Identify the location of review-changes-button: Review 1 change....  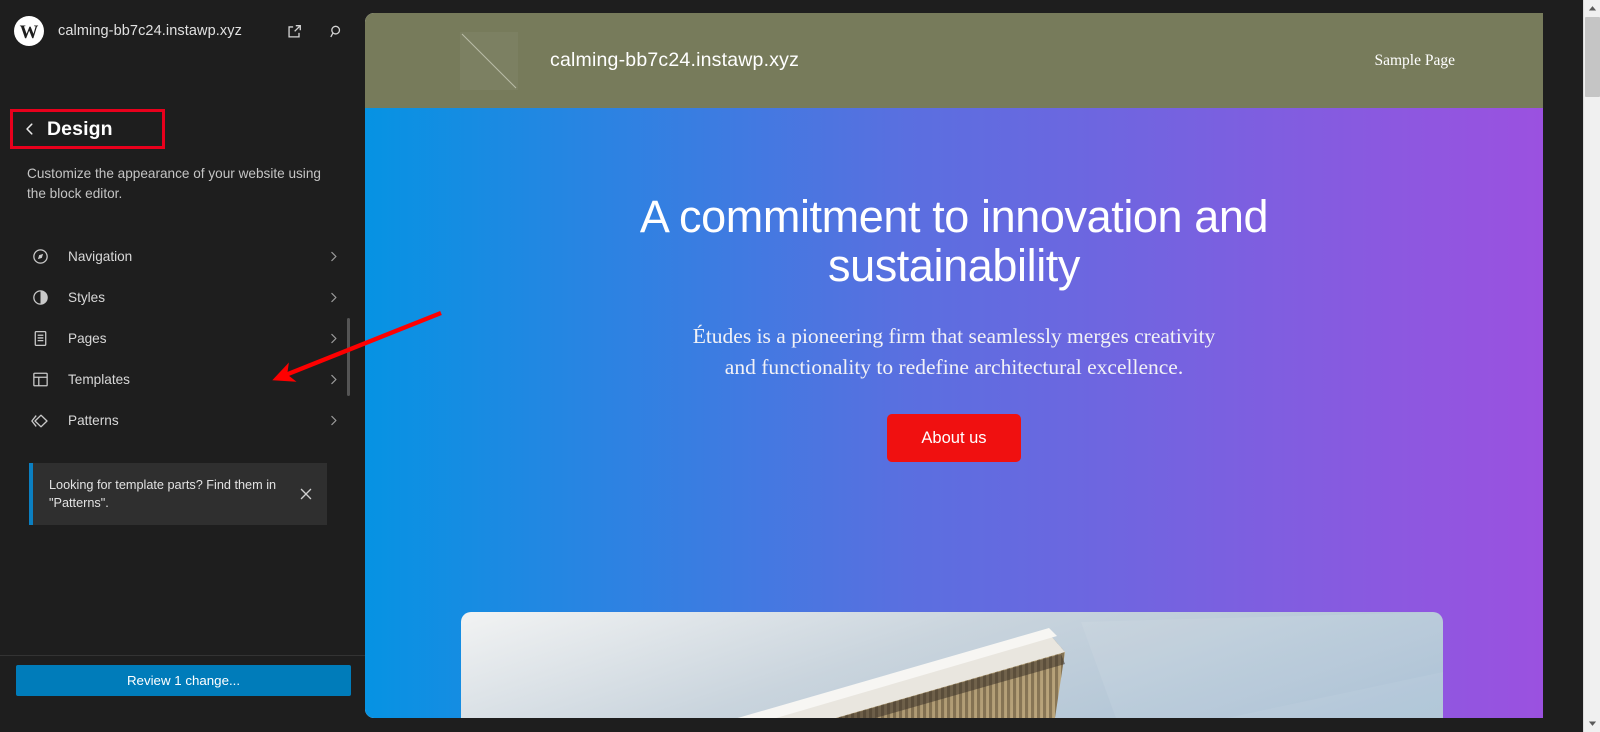
(183, 680).